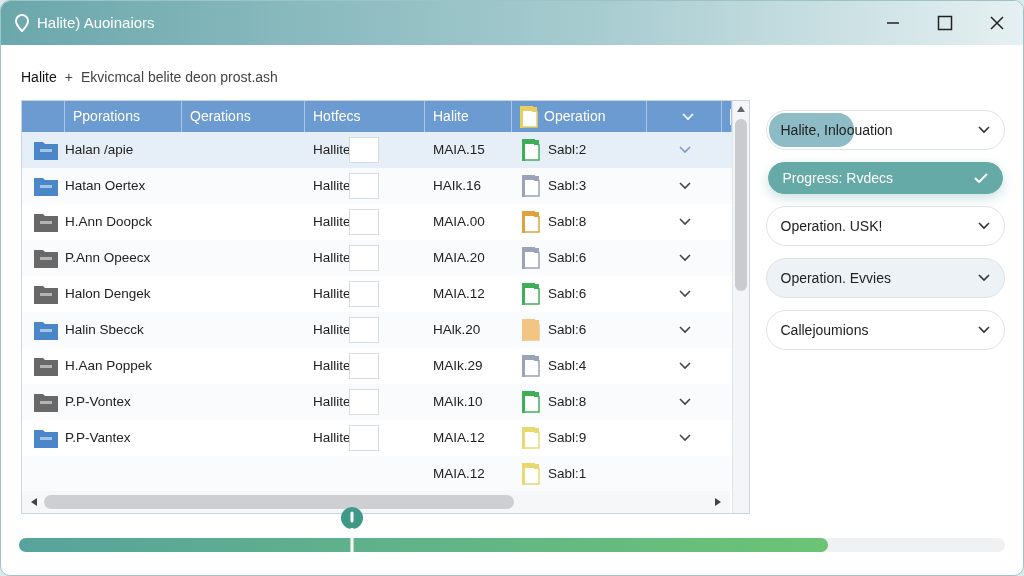 Image resolution: width=1024 pixels, height=576 pixels. I want to click on table-cell-text: Sabl:4, so click(567, 365).